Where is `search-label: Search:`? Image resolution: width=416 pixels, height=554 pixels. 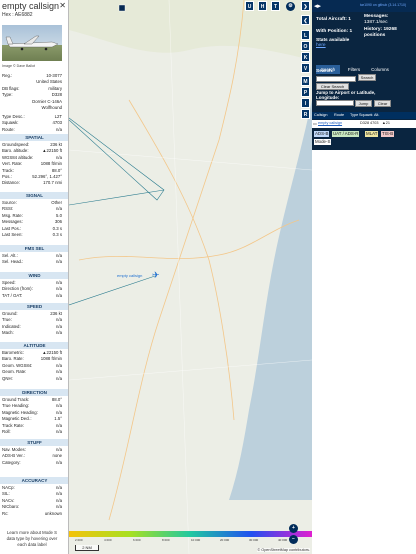
search-label: Search: is located at coordinates (325, 71).